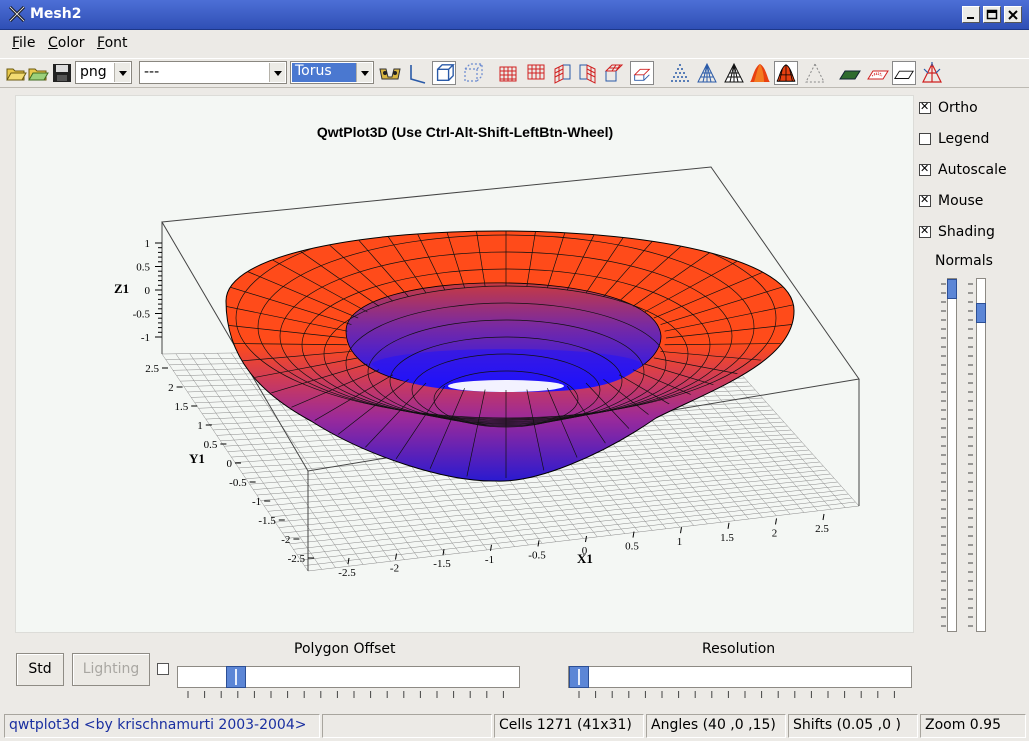 The image size is (1029, 741). I want to click on y-tick-label: -1.5, so click(267, 521).